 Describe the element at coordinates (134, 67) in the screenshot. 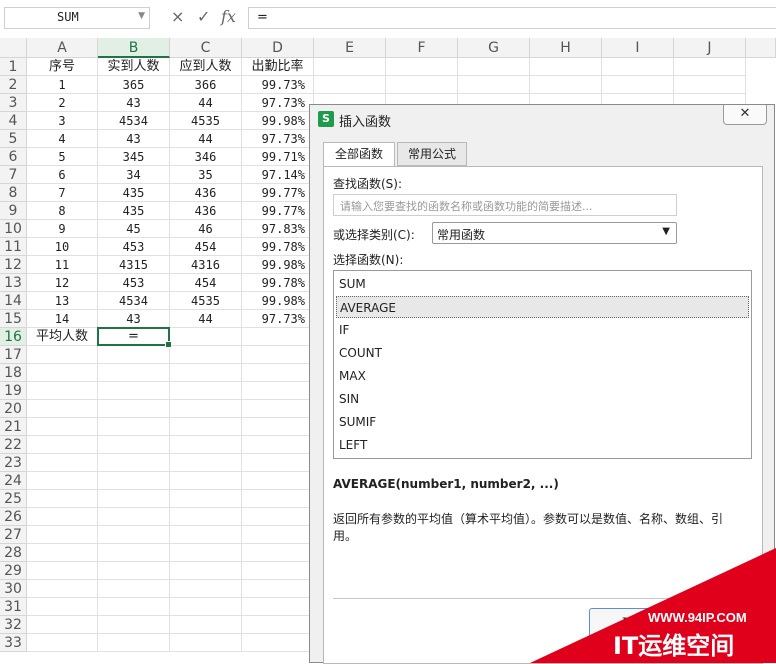

I see `cell-b1: 实到人数` at that location.